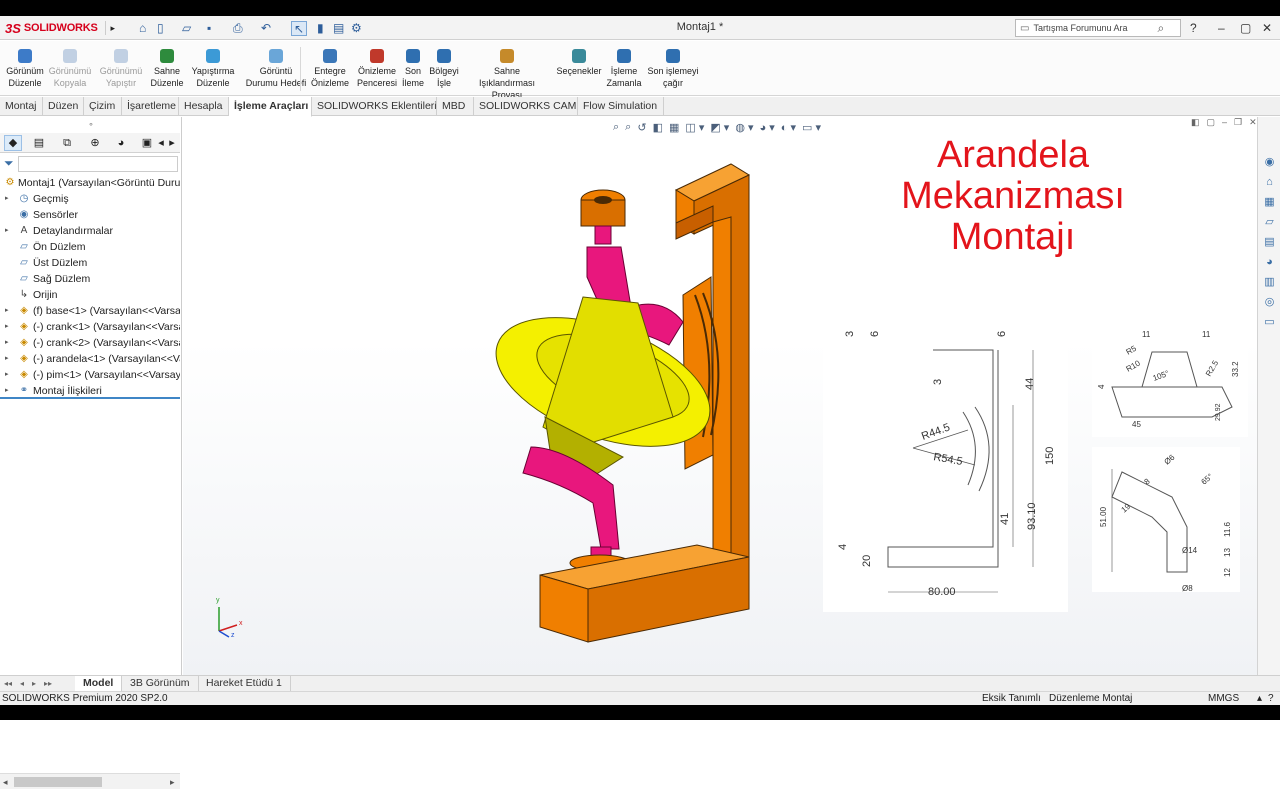 Image resolution: width=1280 pixels, height=790 pixels. I want to click on scroll-right-icon: ▸, so click(172, 782).